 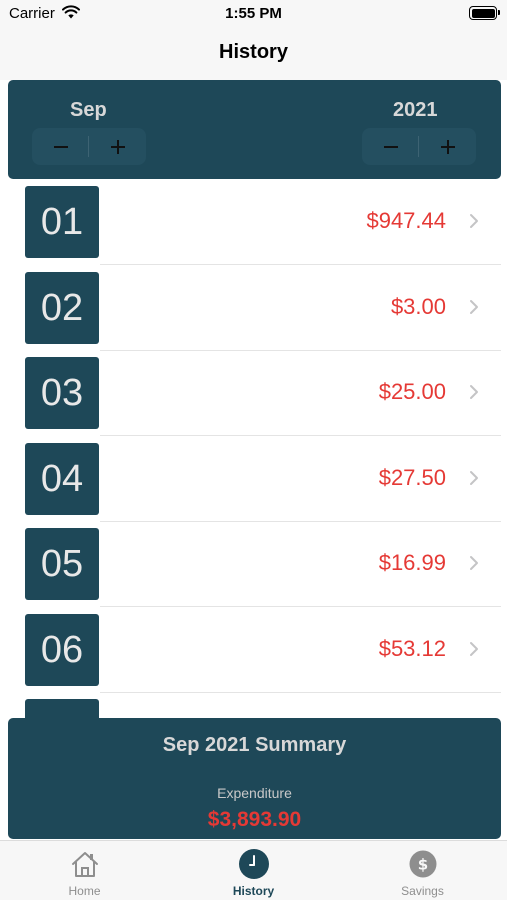 What do you see at coordinates (62, 479) in the screenshot?
I see `day-badge: 04` at bounding box center [62, 479].